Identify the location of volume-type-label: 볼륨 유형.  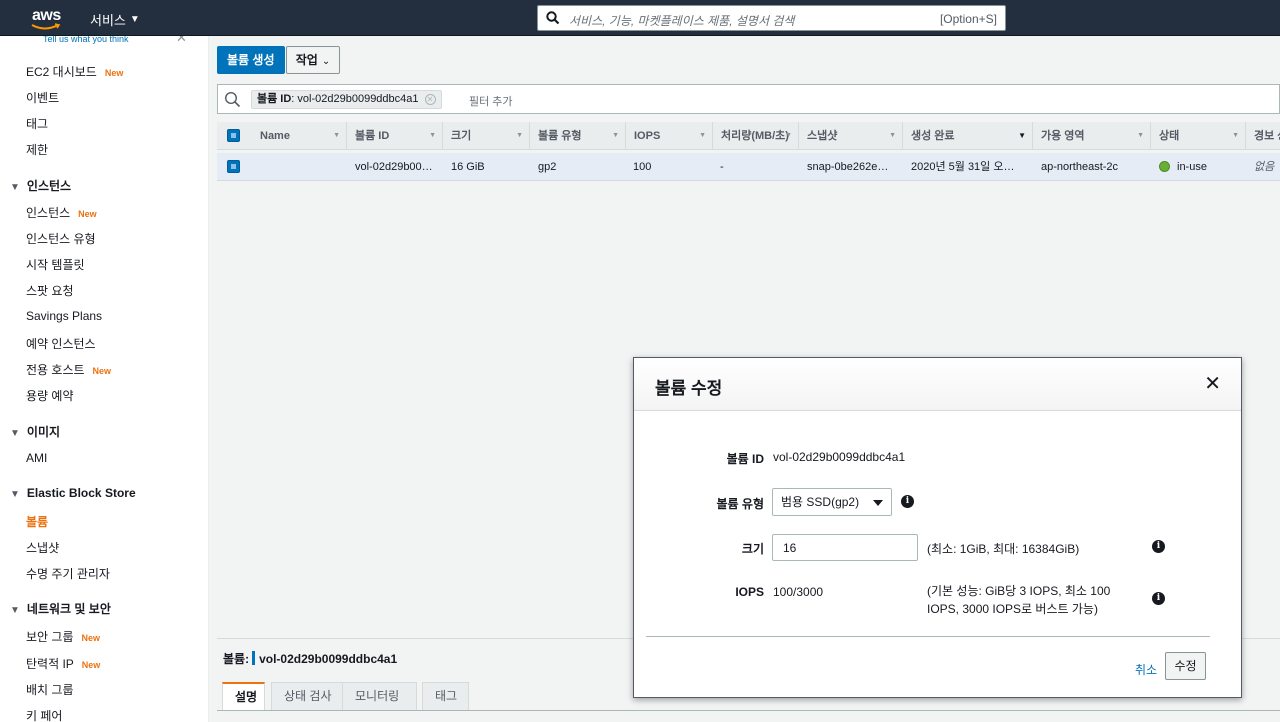
(740, 504).